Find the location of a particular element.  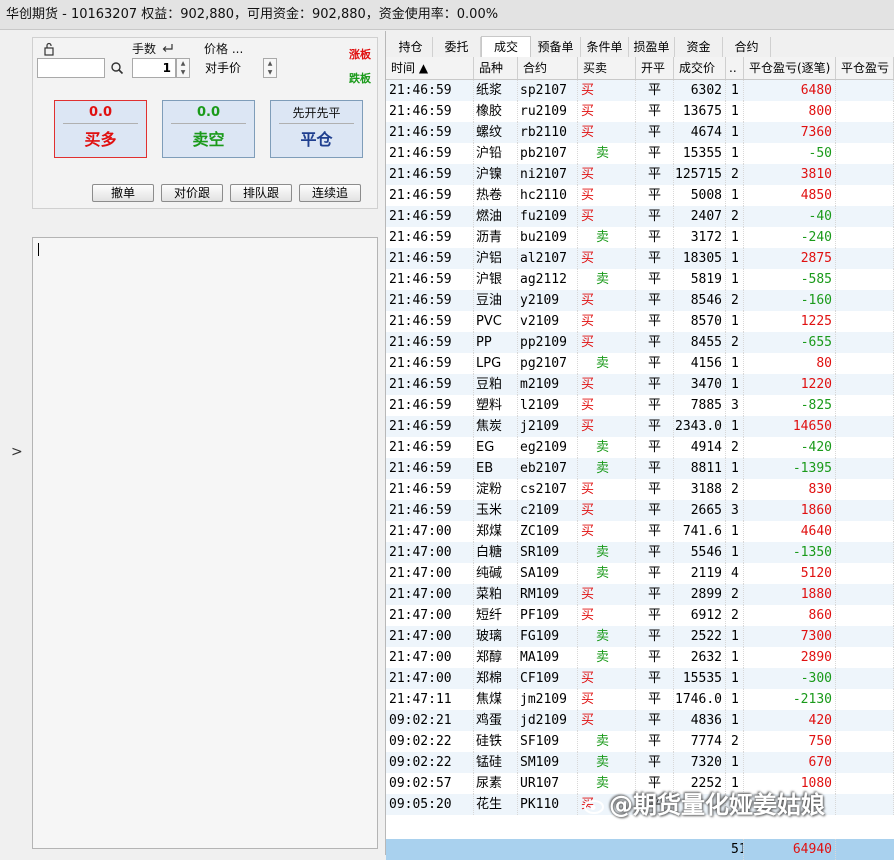

table-row: 21:46:59 纸浆 sp2107 买平 6302 1 6480 is located at coordinates (640, 90).